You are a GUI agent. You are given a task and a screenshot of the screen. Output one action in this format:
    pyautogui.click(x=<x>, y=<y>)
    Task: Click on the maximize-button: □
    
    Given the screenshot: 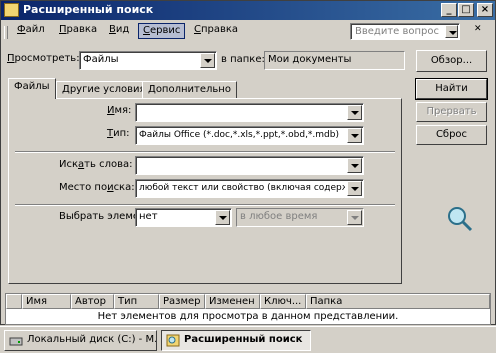 What is the action you would take?
    pyautogui.click(x=466, y=10)
    